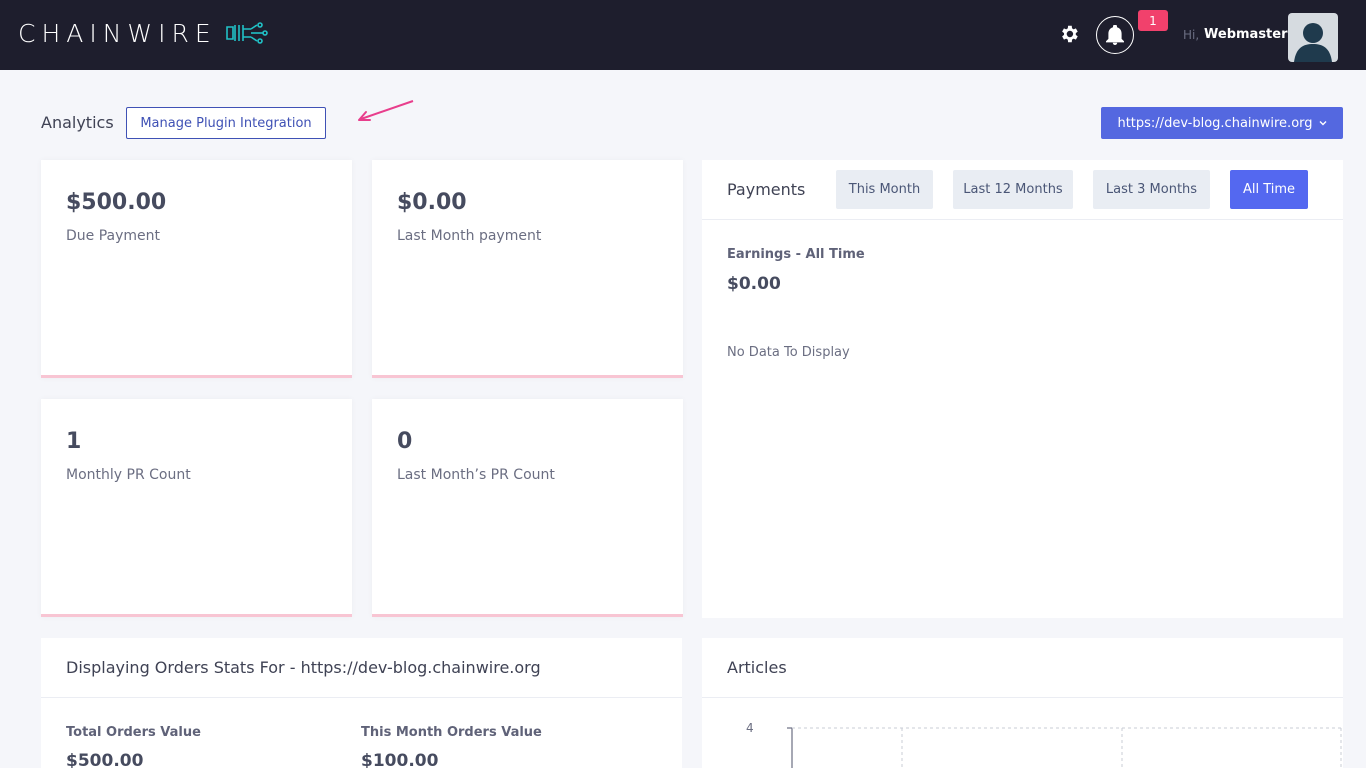 Image resolution: width=1366 pixels, height=768 pixels. I want to click on settings-gear-icon, so click(1069, 34).